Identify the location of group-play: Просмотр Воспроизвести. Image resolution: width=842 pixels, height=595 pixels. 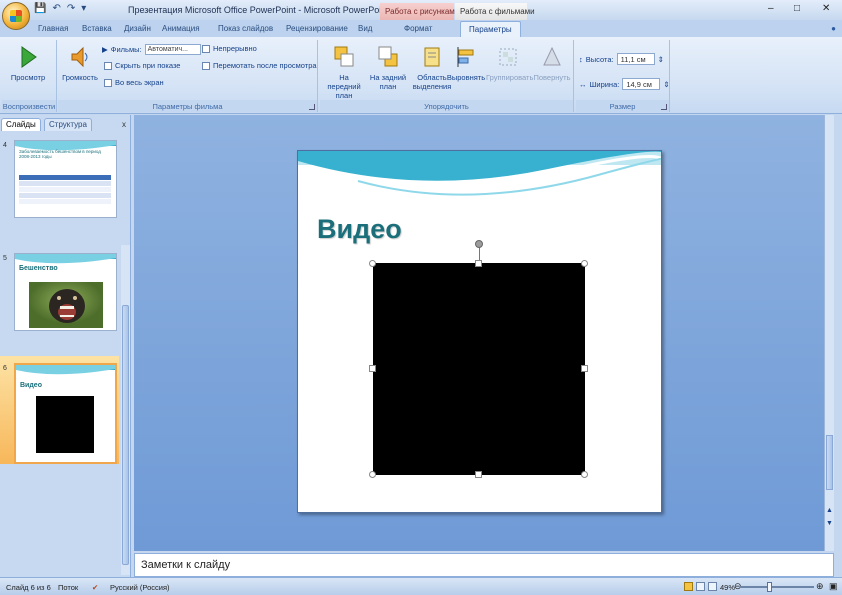
(29, 76).